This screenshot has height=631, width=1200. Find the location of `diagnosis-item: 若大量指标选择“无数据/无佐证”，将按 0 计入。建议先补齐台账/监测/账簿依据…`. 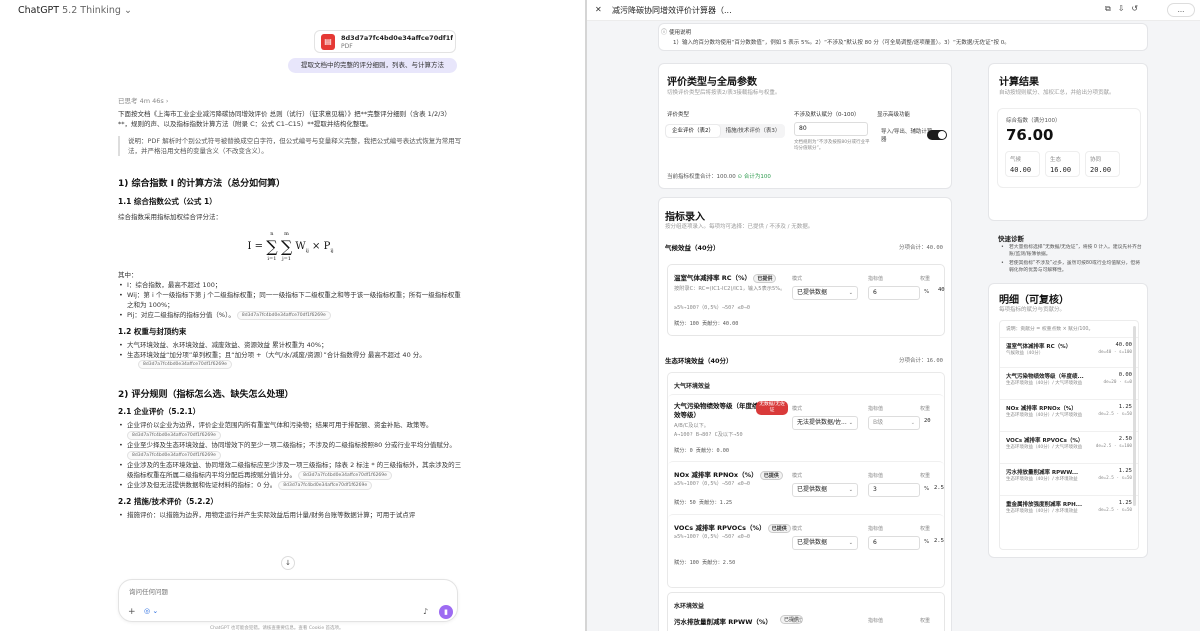

diagnosis-item: 若大量指标选择“无数据/无佐证”，将按 0 计入。建议先补齐台账/监测/账簿依据… is located at coordinates (1072, 251).